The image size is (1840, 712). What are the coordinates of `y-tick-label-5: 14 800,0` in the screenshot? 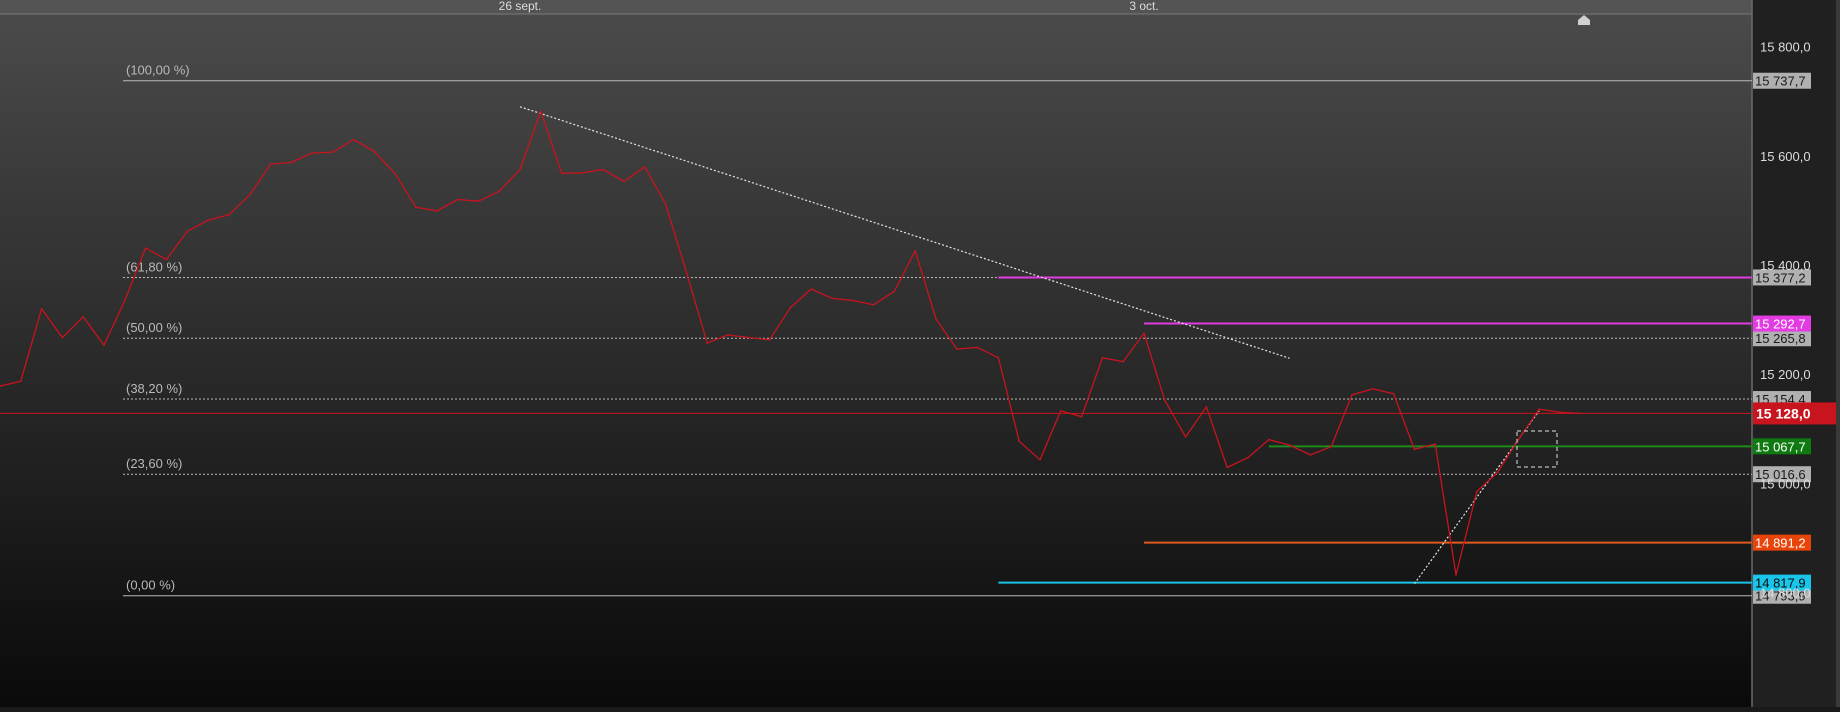 It's located at (1785, 592).